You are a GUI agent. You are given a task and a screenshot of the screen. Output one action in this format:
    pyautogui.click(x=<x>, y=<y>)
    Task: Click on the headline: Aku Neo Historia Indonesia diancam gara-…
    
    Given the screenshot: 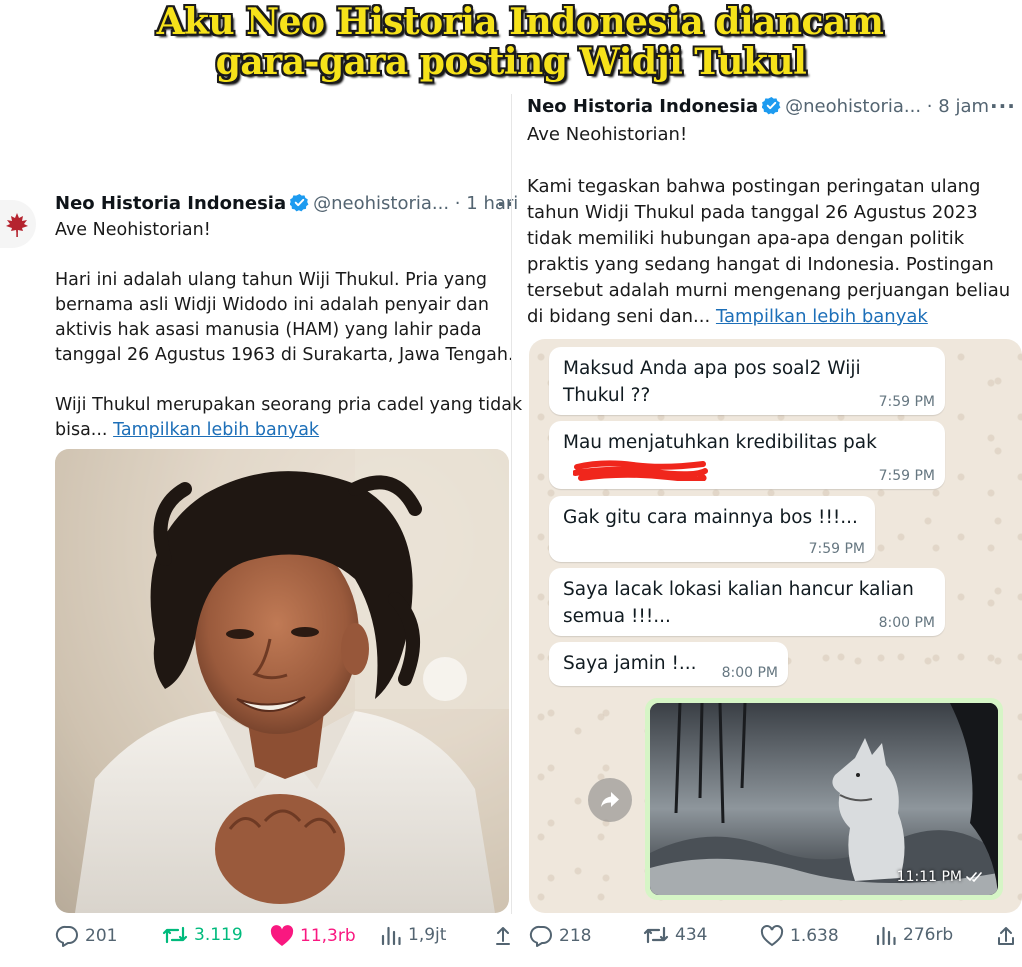 What is the action you would take?
    pyautogui.click(x=511, y=42)
    